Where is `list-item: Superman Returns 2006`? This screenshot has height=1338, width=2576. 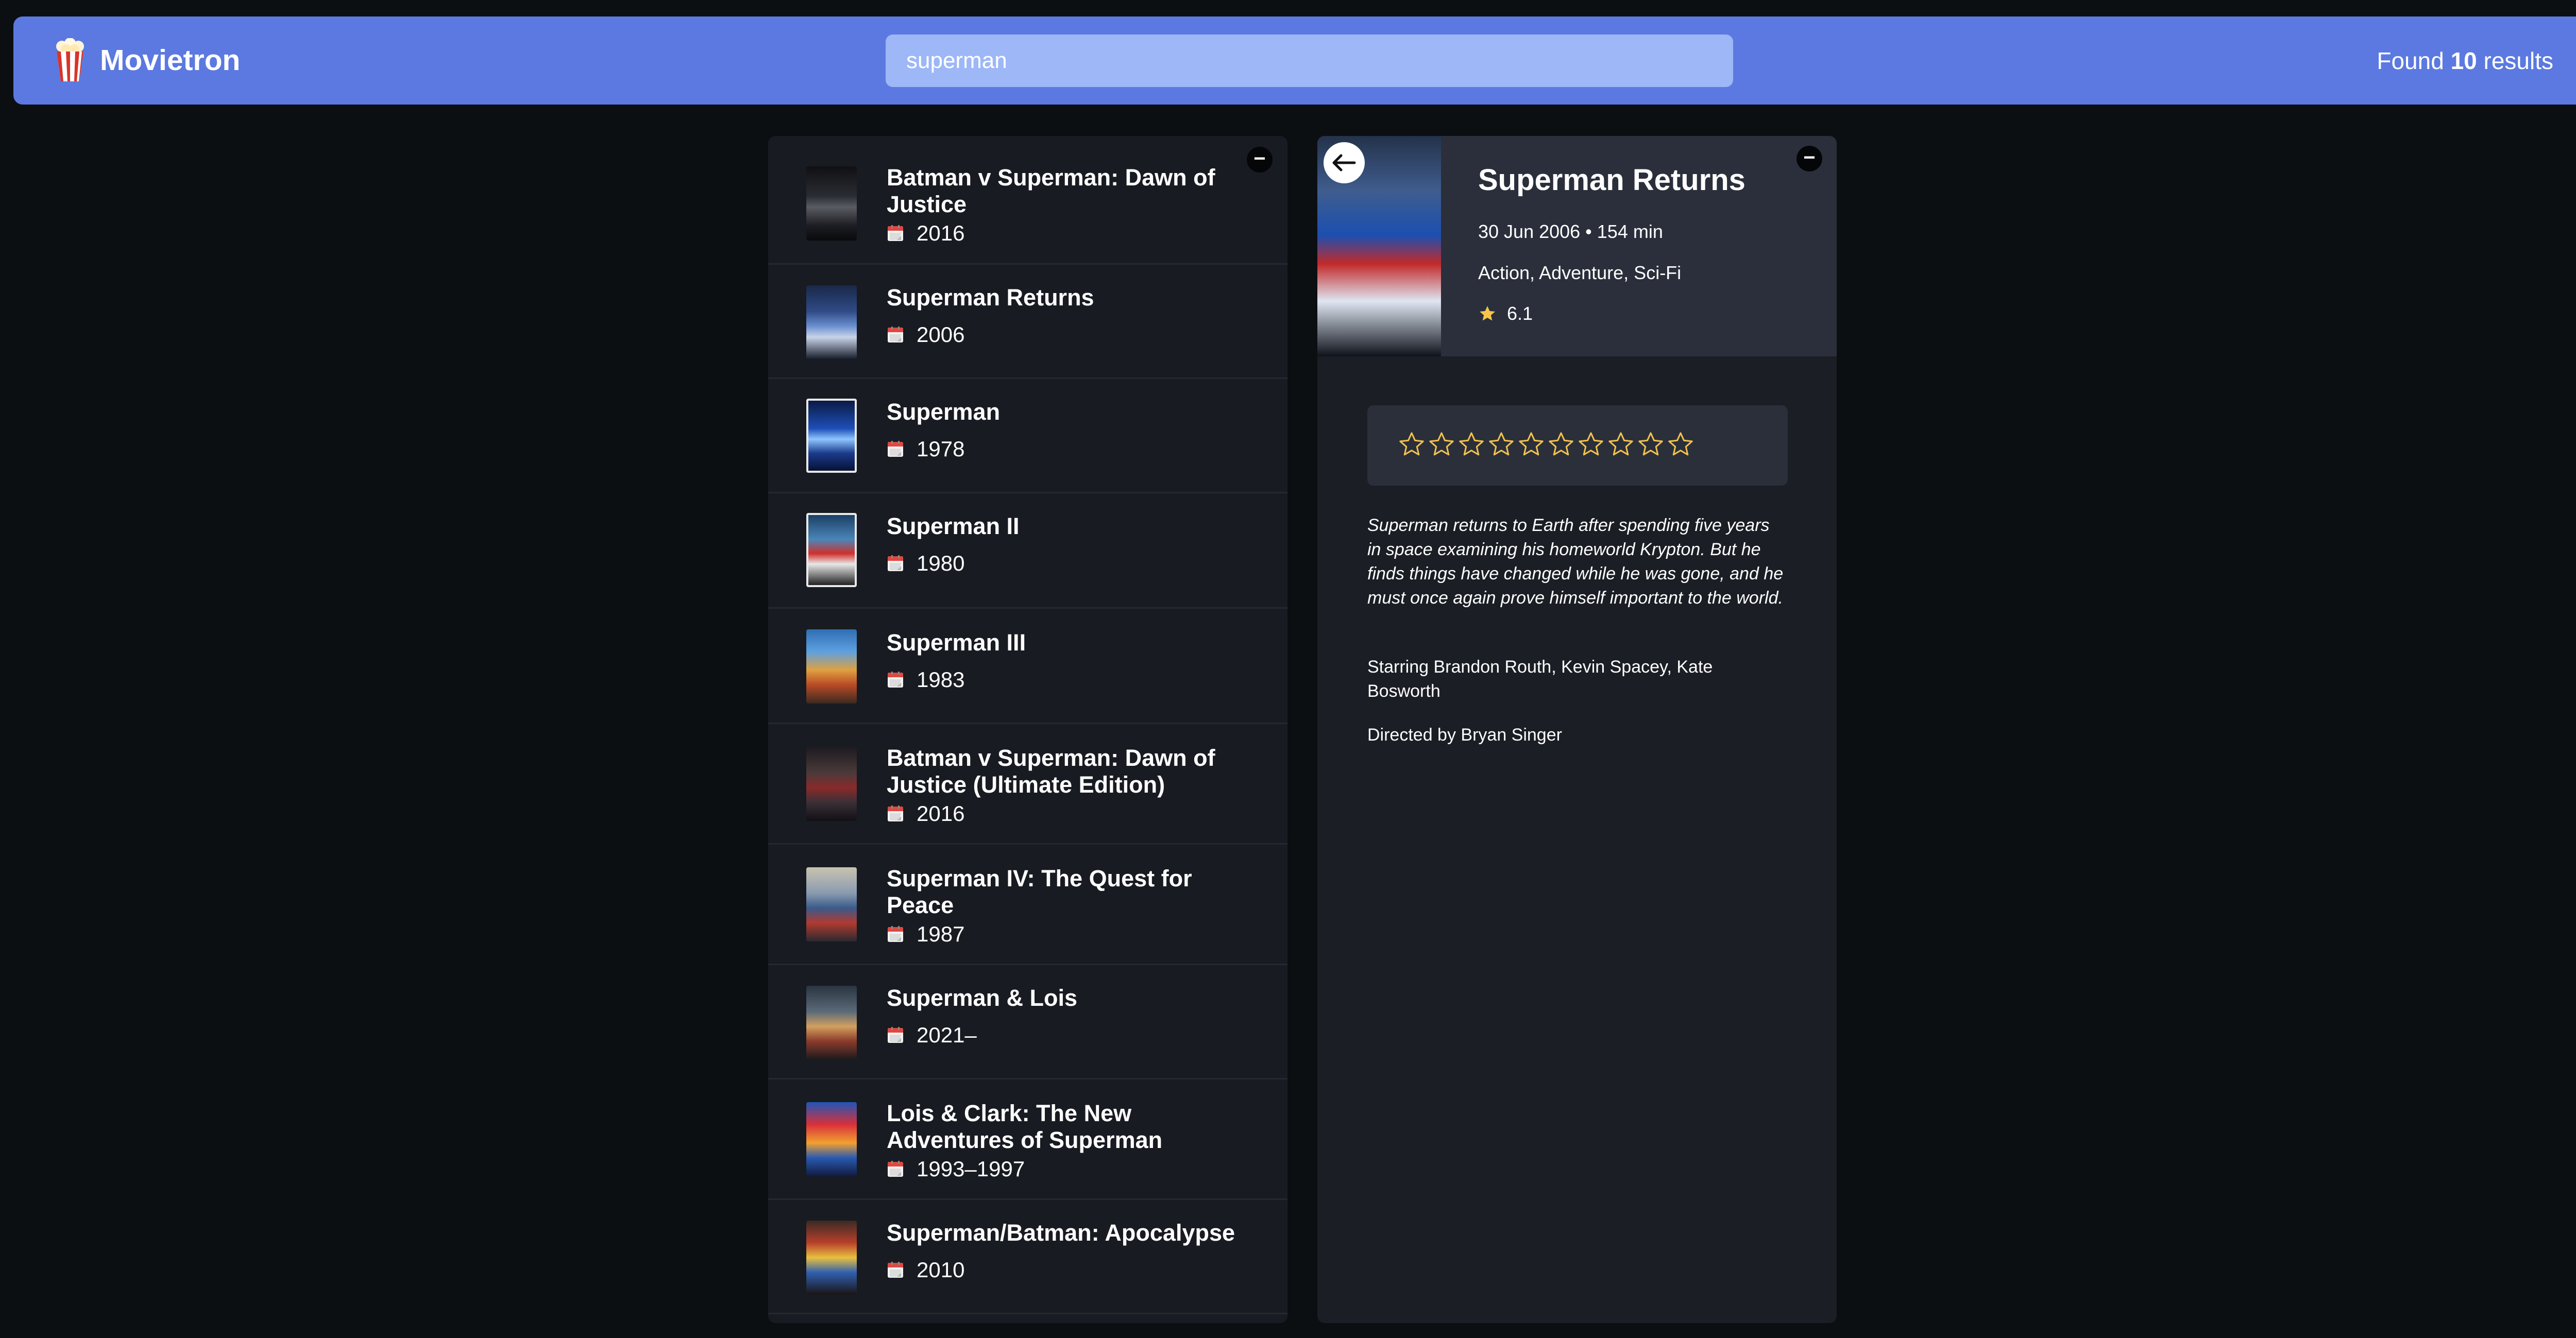
list-item: Superman Returns 2006 is located at coordinates (1027, 322).